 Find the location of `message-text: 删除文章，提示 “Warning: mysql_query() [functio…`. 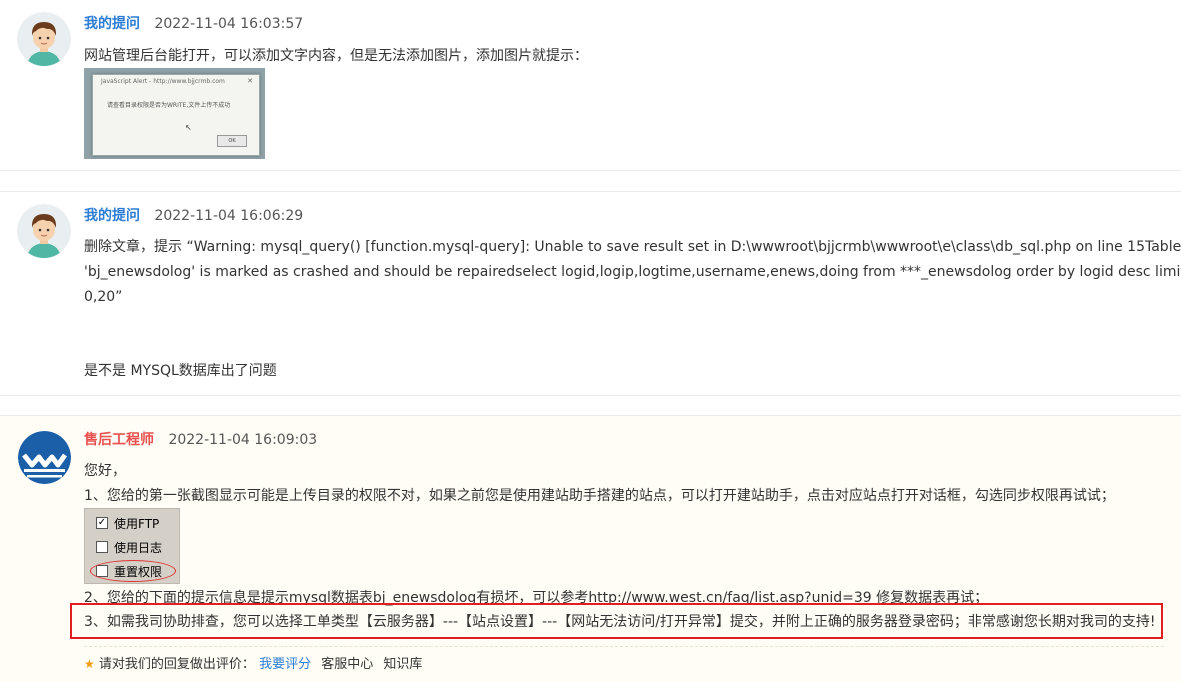

message-text: 删除文章，提示 “Warning: mysql_query() [functio… is located at coordinates (632, 272).